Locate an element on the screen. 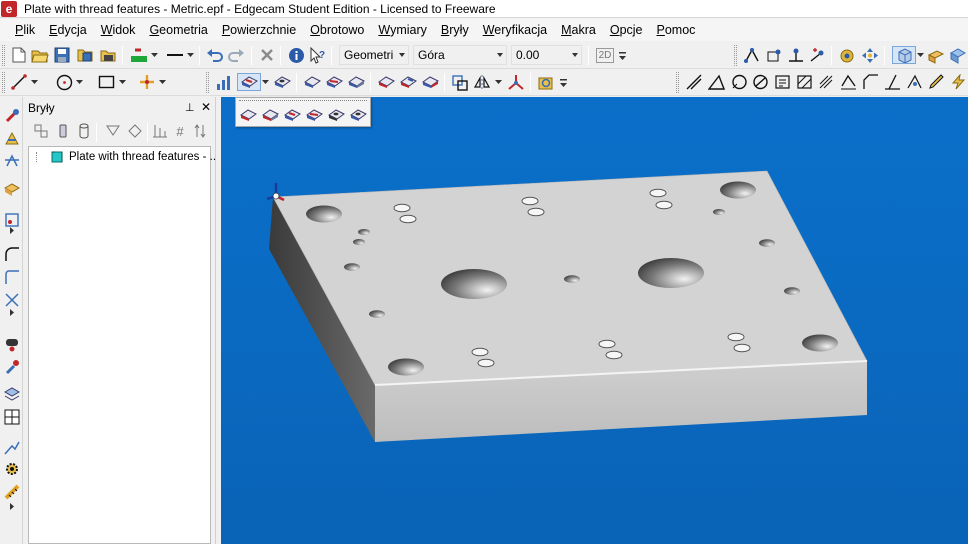 This screenshot has width=968, height=544. redo-icon is located at coordinates (236, 55).